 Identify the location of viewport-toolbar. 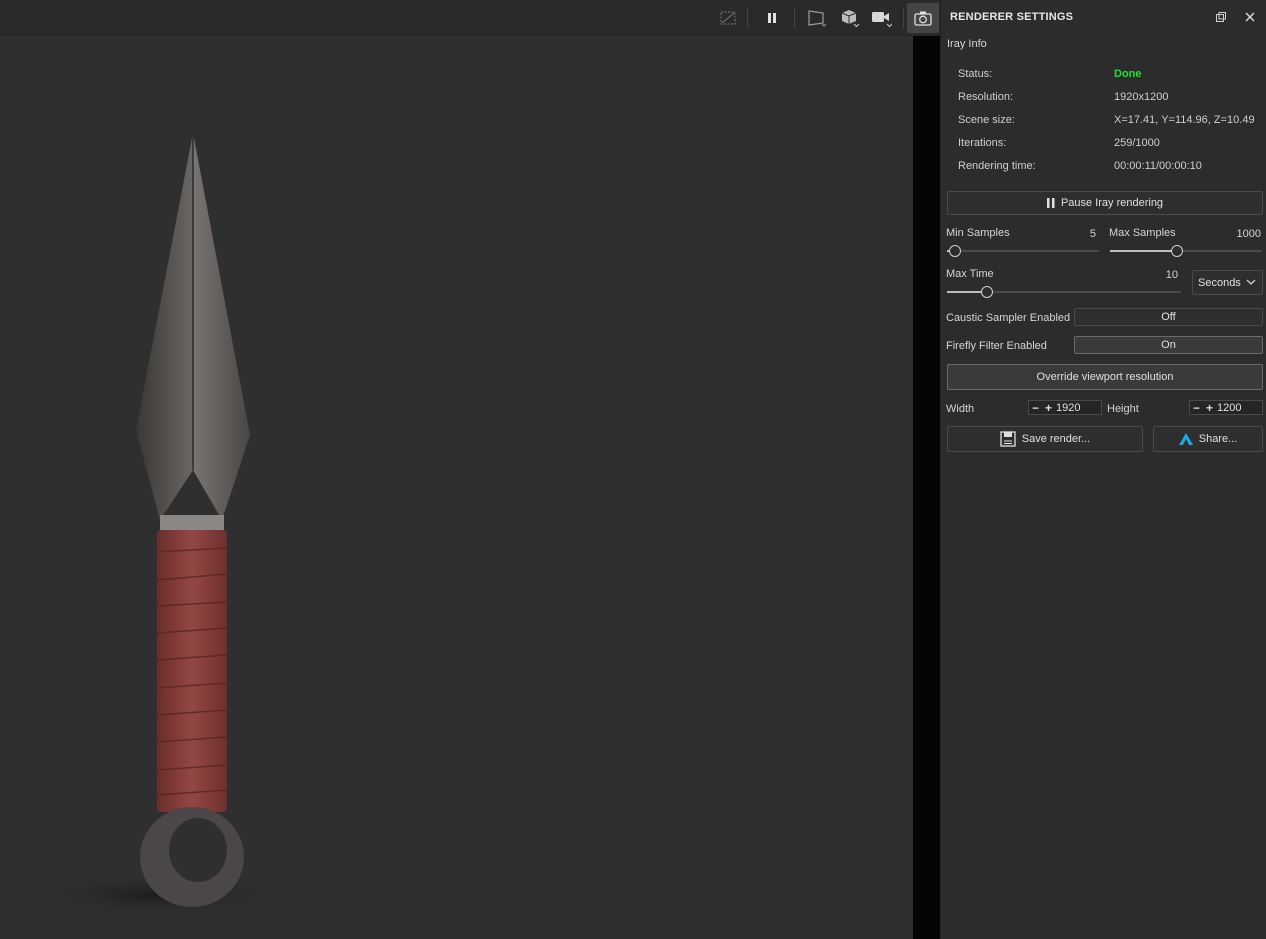
(470, 18).